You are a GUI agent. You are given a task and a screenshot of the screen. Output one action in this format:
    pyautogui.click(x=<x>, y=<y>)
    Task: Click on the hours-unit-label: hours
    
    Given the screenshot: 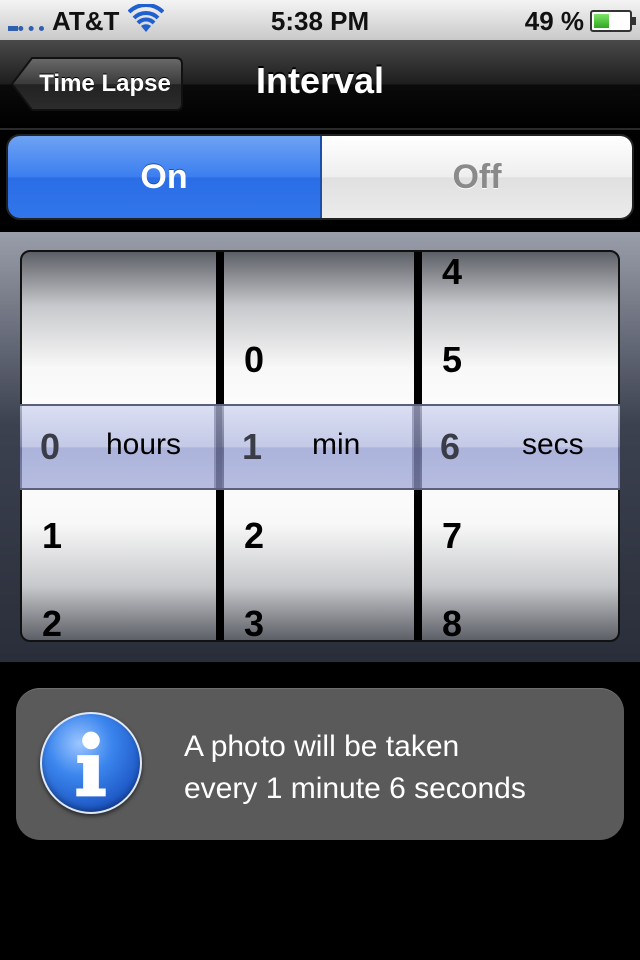 What is the action you would take?
    pyautogui.click(x=144, y=444)
    